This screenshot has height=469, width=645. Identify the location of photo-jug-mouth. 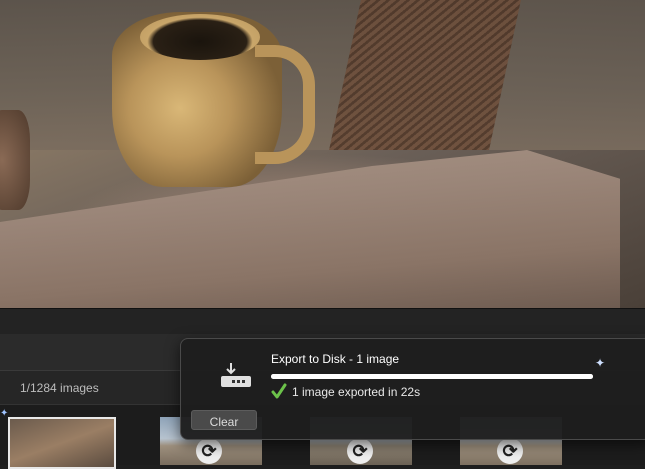
(200, 37).